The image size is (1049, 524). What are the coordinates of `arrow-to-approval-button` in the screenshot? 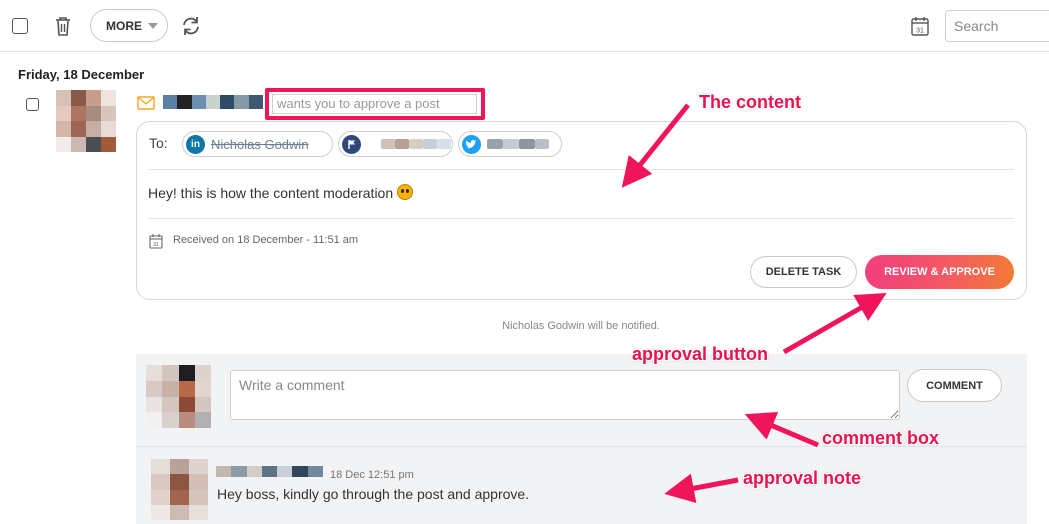 It's located at (834, 324).